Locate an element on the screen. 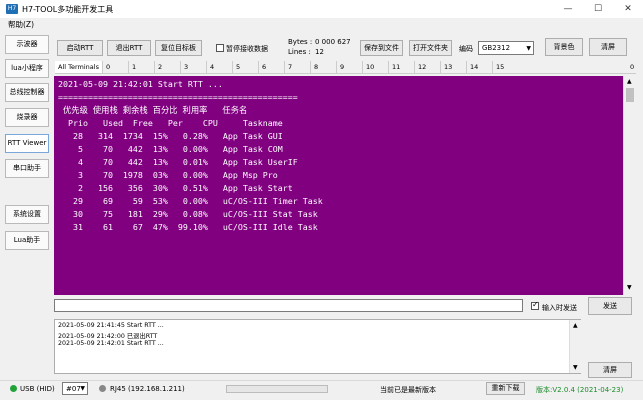 The width and height of the screenshot is (643, 400). tab-9: 9 is located at coordinates (349, 67).